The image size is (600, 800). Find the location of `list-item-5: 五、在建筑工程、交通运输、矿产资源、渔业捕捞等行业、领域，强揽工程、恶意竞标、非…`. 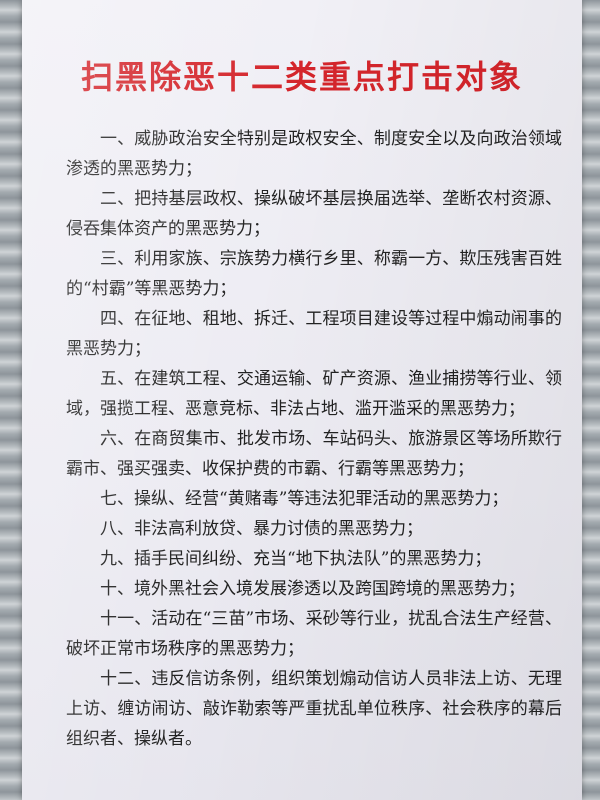

list-item-5: 五、在建筑工程、交通运输、矿产资源、渔业捕捞等行业、领域，强揽工程、恶意竞标、非… is located at coordinates (314, 394).